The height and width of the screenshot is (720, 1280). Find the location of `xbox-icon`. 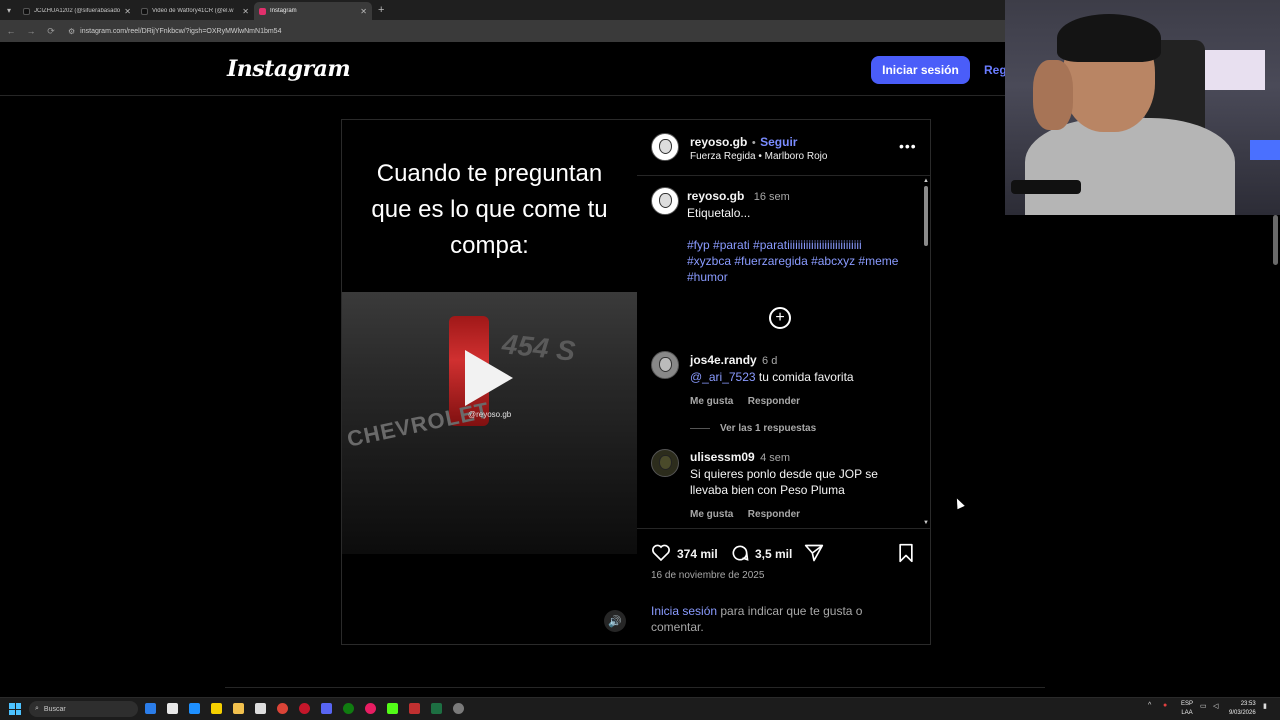

xbox-icon is located at coordinates (348, 708).